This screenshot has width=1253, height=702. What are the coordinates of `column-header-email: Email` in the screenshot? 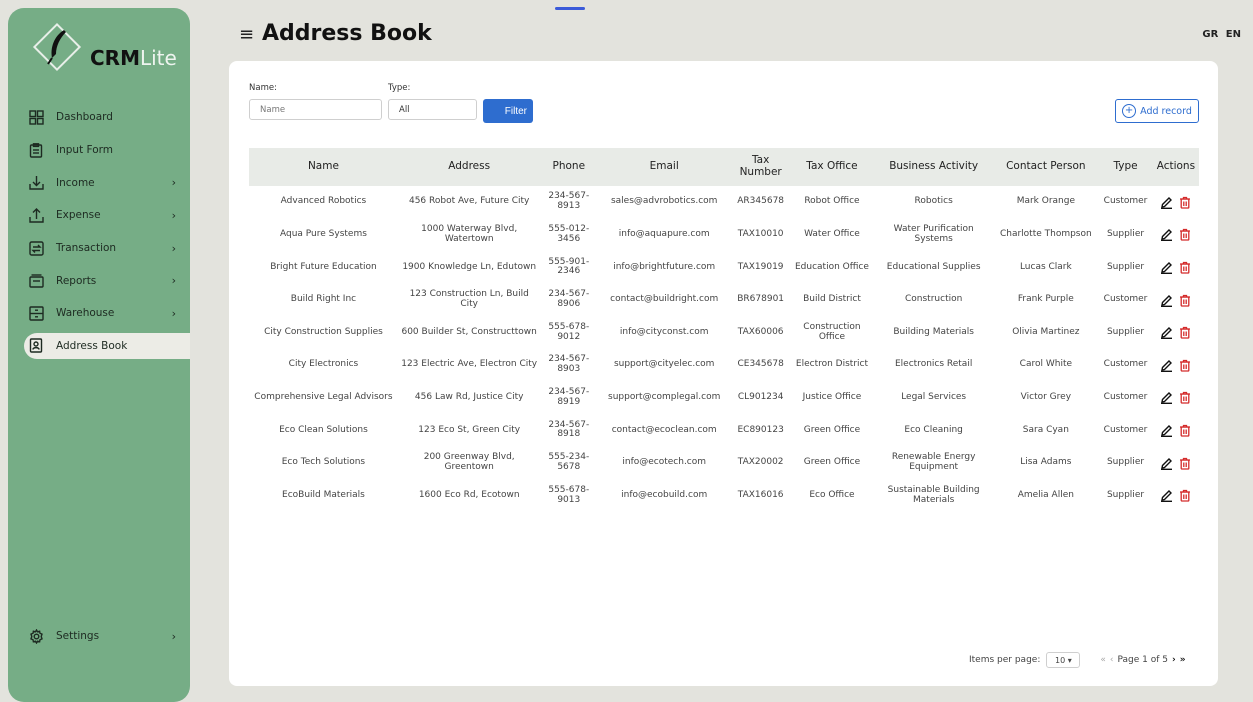 It's located at (664, 167).